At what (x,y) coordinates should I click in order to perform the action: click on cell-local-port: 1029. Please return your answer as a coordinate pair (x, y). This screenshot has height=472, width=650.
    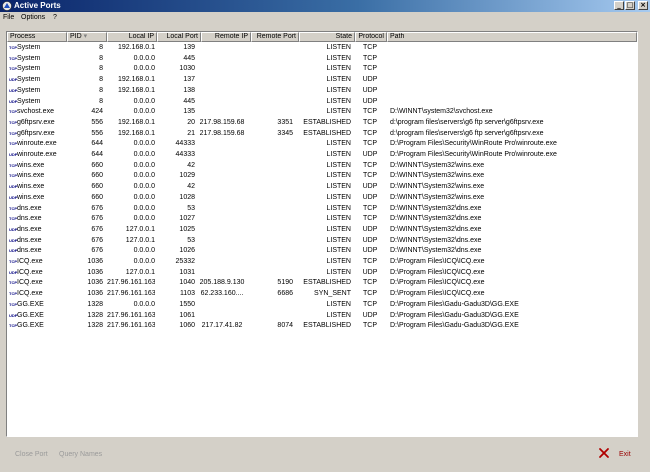
    Looking at the image, I should click on (187, 176).